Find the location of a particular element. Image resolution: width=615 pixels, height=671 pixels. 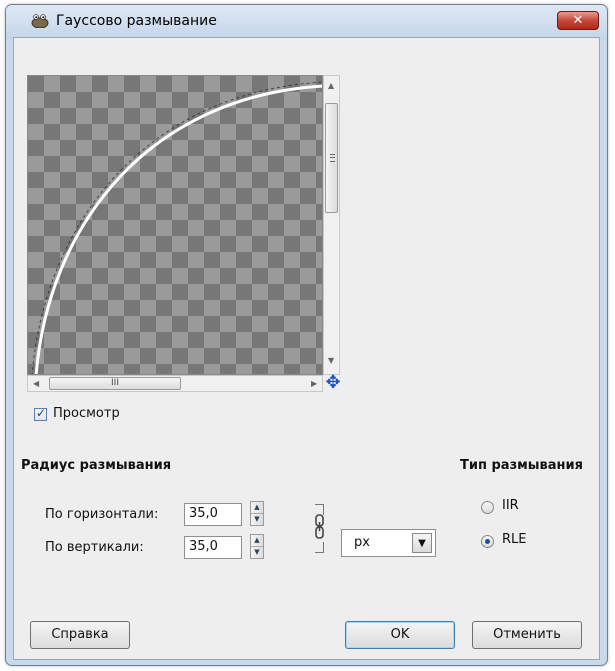

preview-vertical-scrollbar: ▲ ▼ is located at coordinates (331, 225).